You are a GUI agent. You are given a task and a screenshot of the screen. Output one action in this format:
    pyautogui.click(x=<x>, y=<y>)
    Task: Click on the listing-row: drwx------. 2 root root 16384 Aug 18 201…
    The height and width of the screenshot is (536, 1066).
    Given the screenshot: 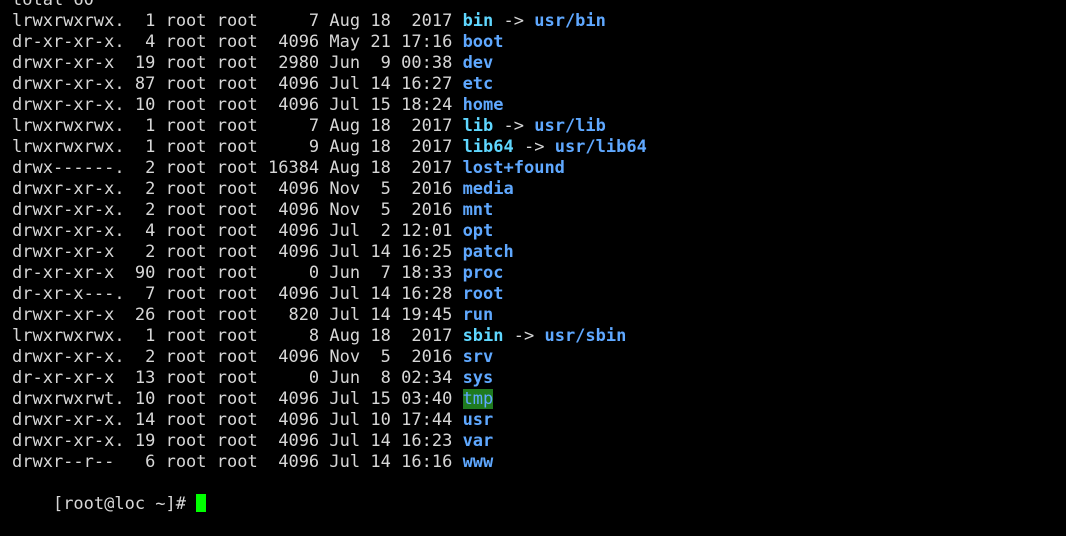 What is the action you would take?
    pyautogui.click(x=288, y=168)
    